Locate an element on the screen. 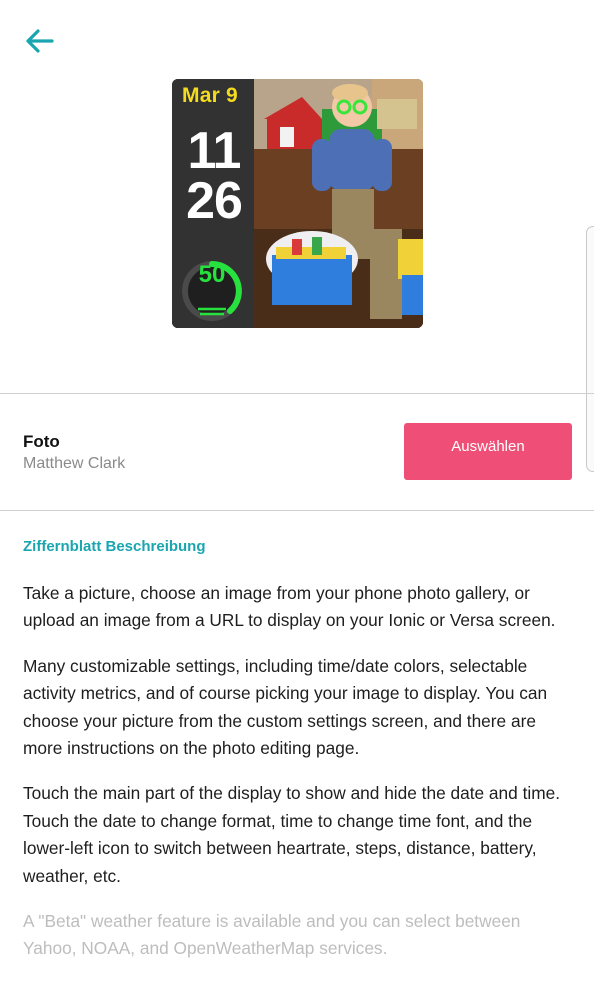 This screenshot has width=594, height=999. select-button: Auswählen is located at coordinates (488, 451).